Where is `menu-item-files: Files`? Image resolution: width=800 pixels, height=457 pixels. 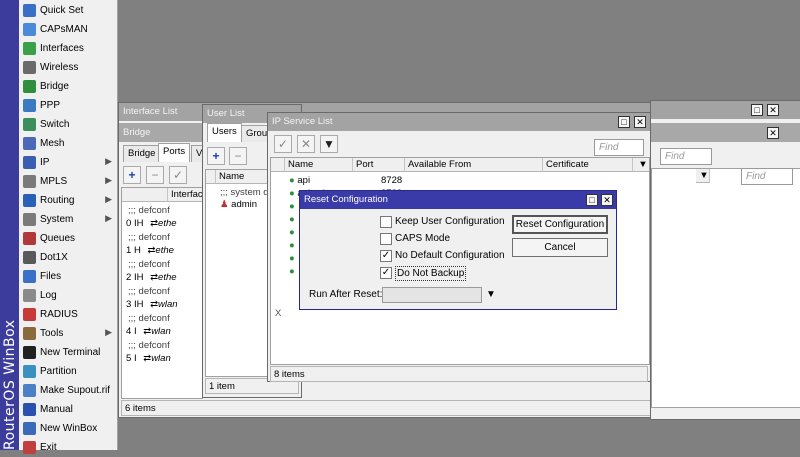
menu-item-files: Files is located at coordinates (68, 276).